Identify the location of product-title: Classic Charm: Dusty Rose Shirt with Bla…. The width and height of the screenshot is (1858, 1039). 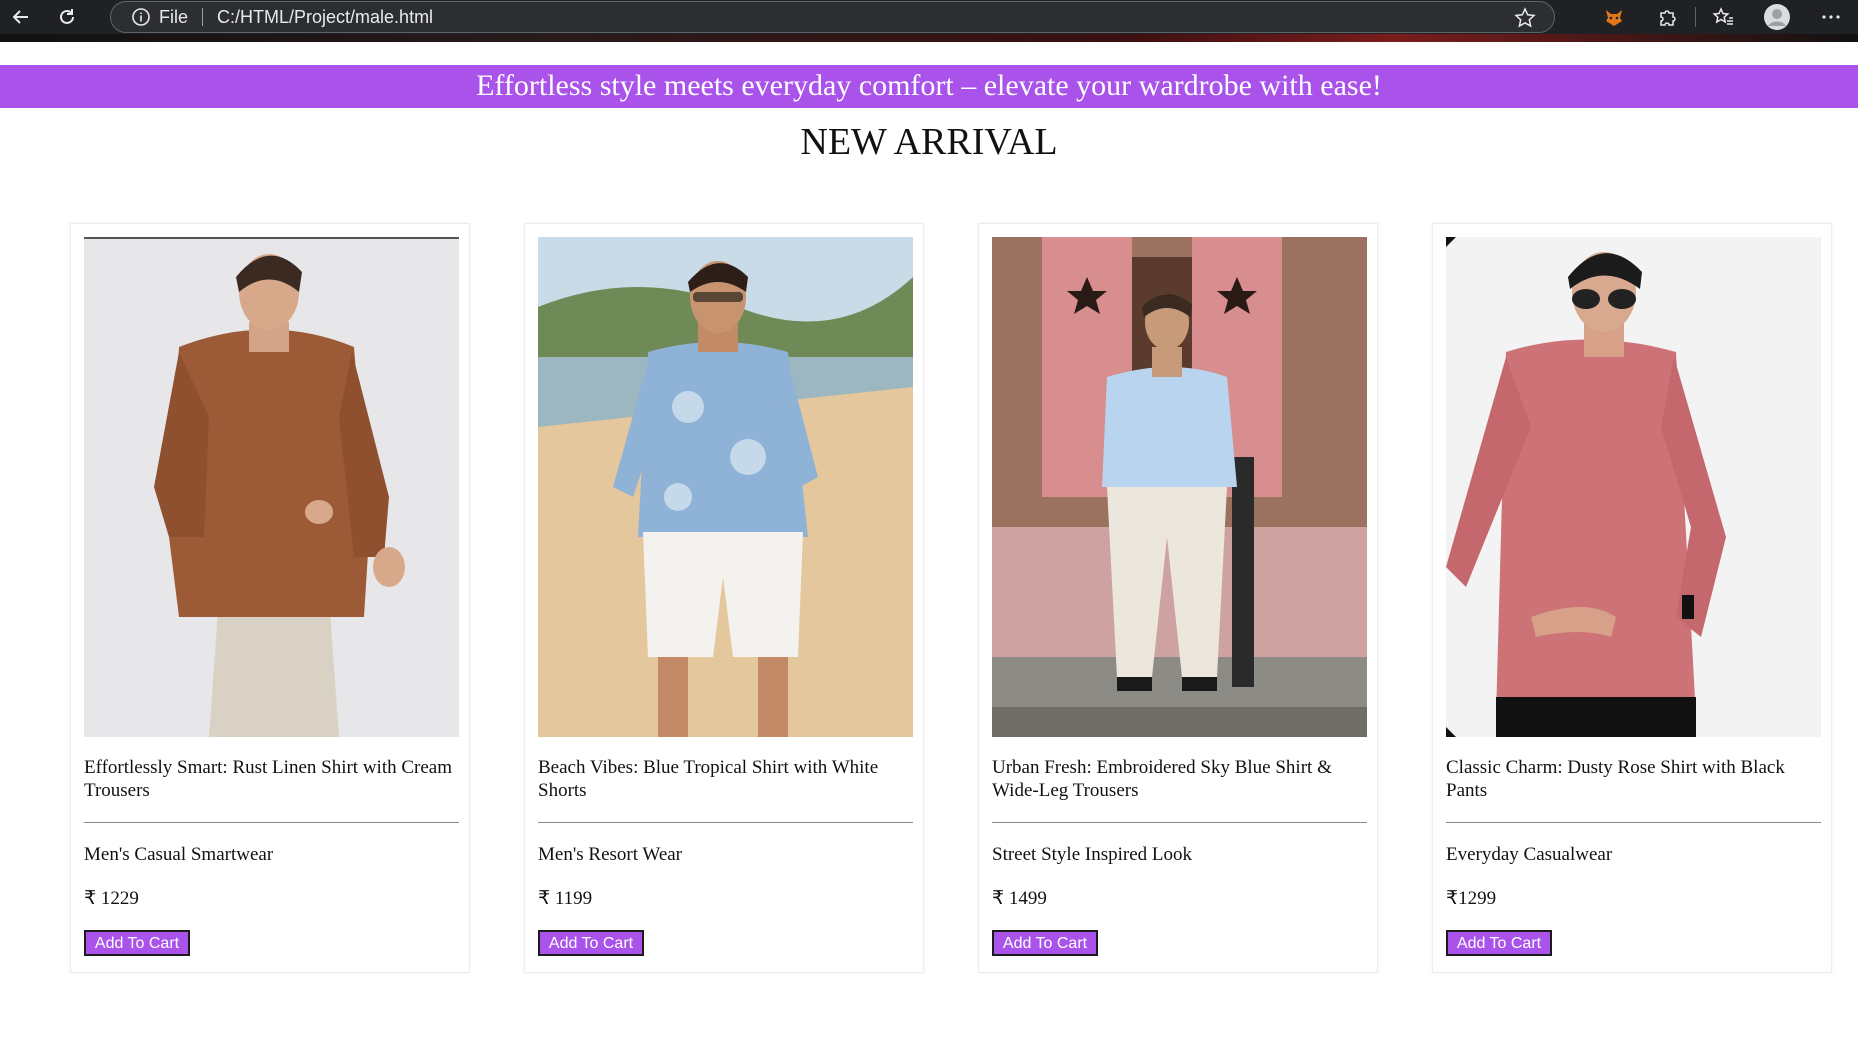
(1615, 779).